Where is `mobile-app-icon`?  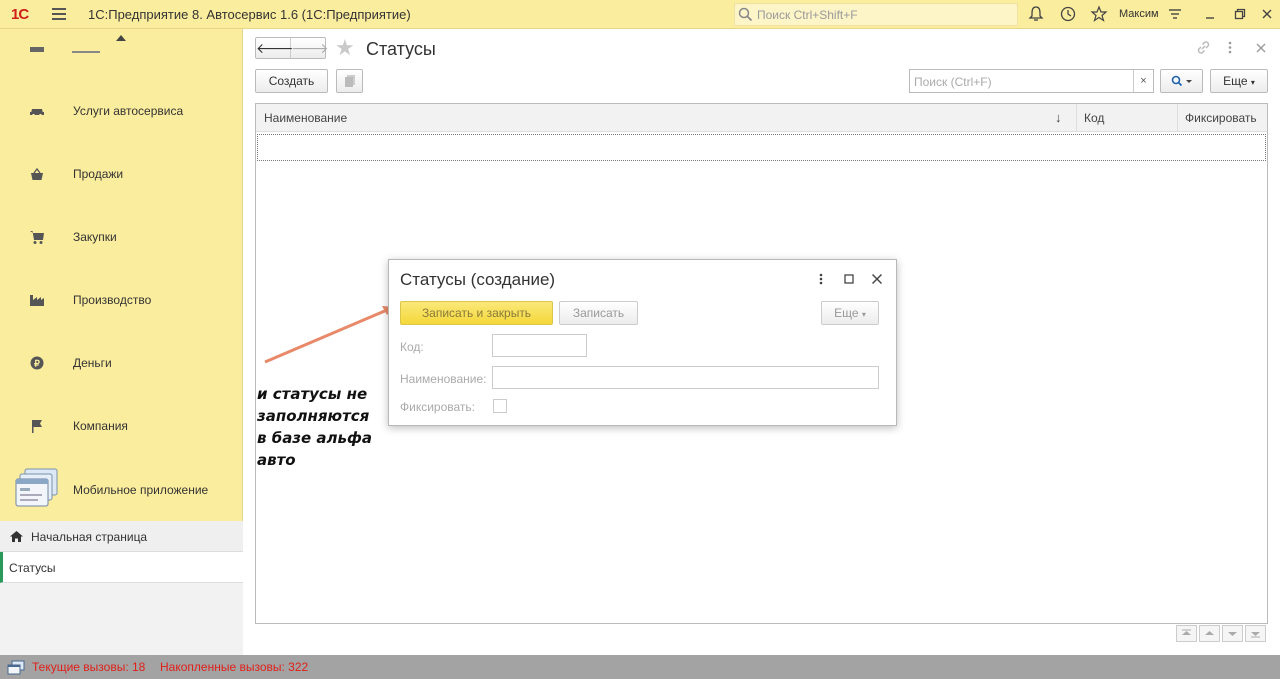
mobile-app-icon is located at coordinates (36, 487).